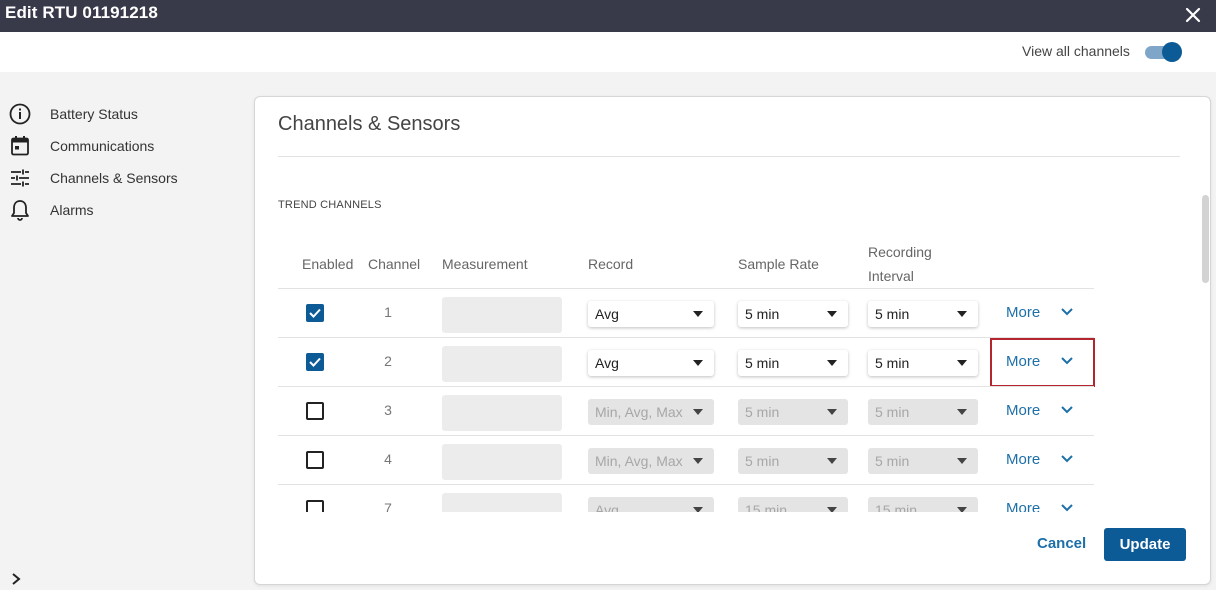 The height and width of the screenshot is (590, 1216). What do you see at coordinates (328, 264) in the screenshot?
I see `column-header-enabled: Enabled` at bounding box center [328, 264].